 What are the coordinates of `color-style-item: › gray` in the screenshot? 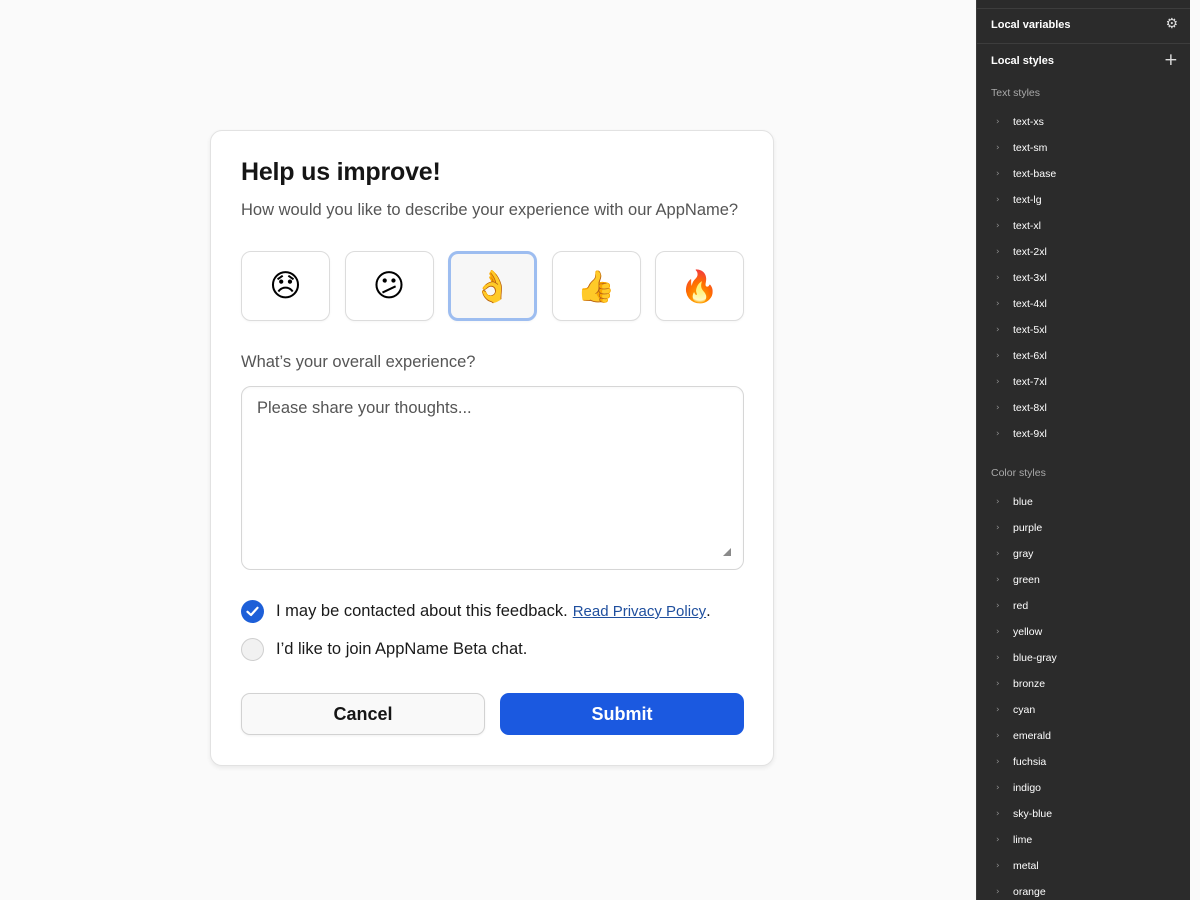 It's located at (1083, 554).